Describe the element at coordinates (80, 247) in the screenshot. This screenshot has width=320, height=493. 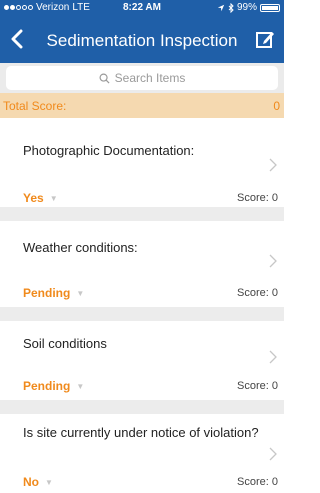
I see `item-question: Weather conditions:` at that location.